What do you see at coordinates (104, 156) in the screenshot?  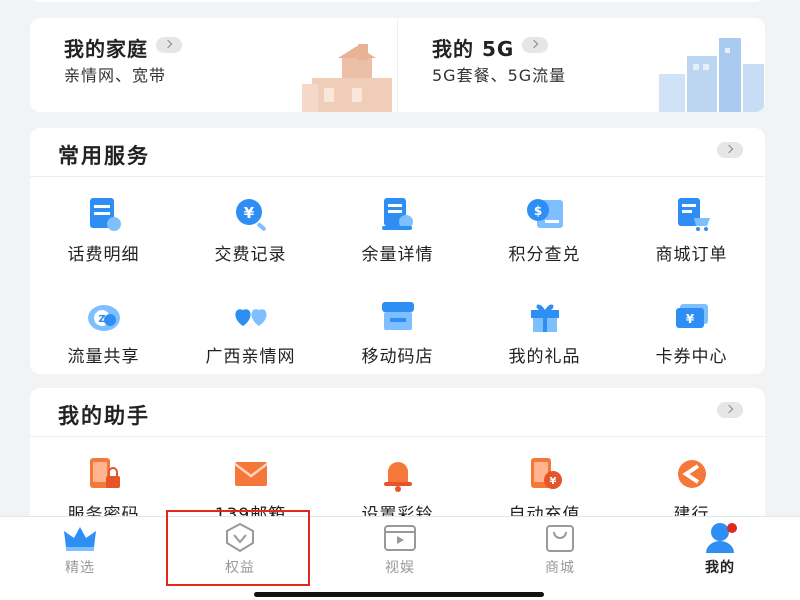 I see `section-title: 常用服务` at bounding box center [104, 156].